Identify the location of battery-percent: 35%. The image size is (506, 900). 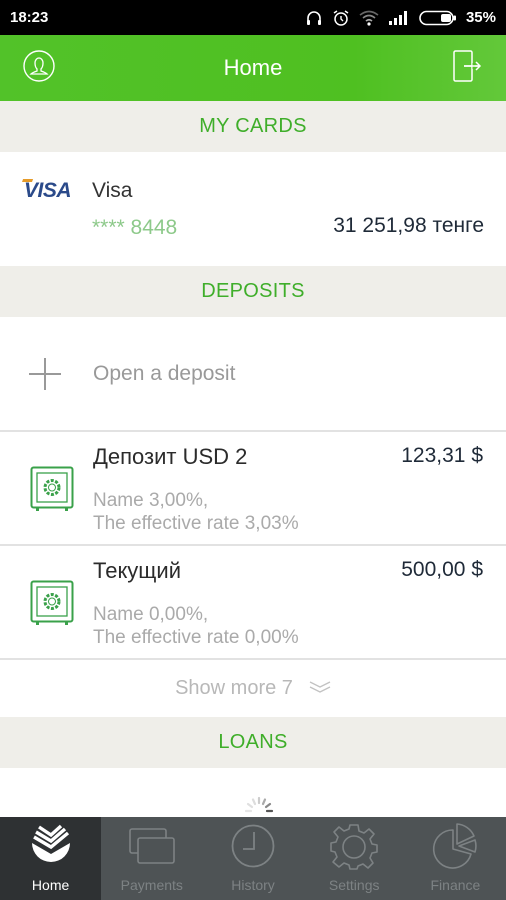
(480, 17).